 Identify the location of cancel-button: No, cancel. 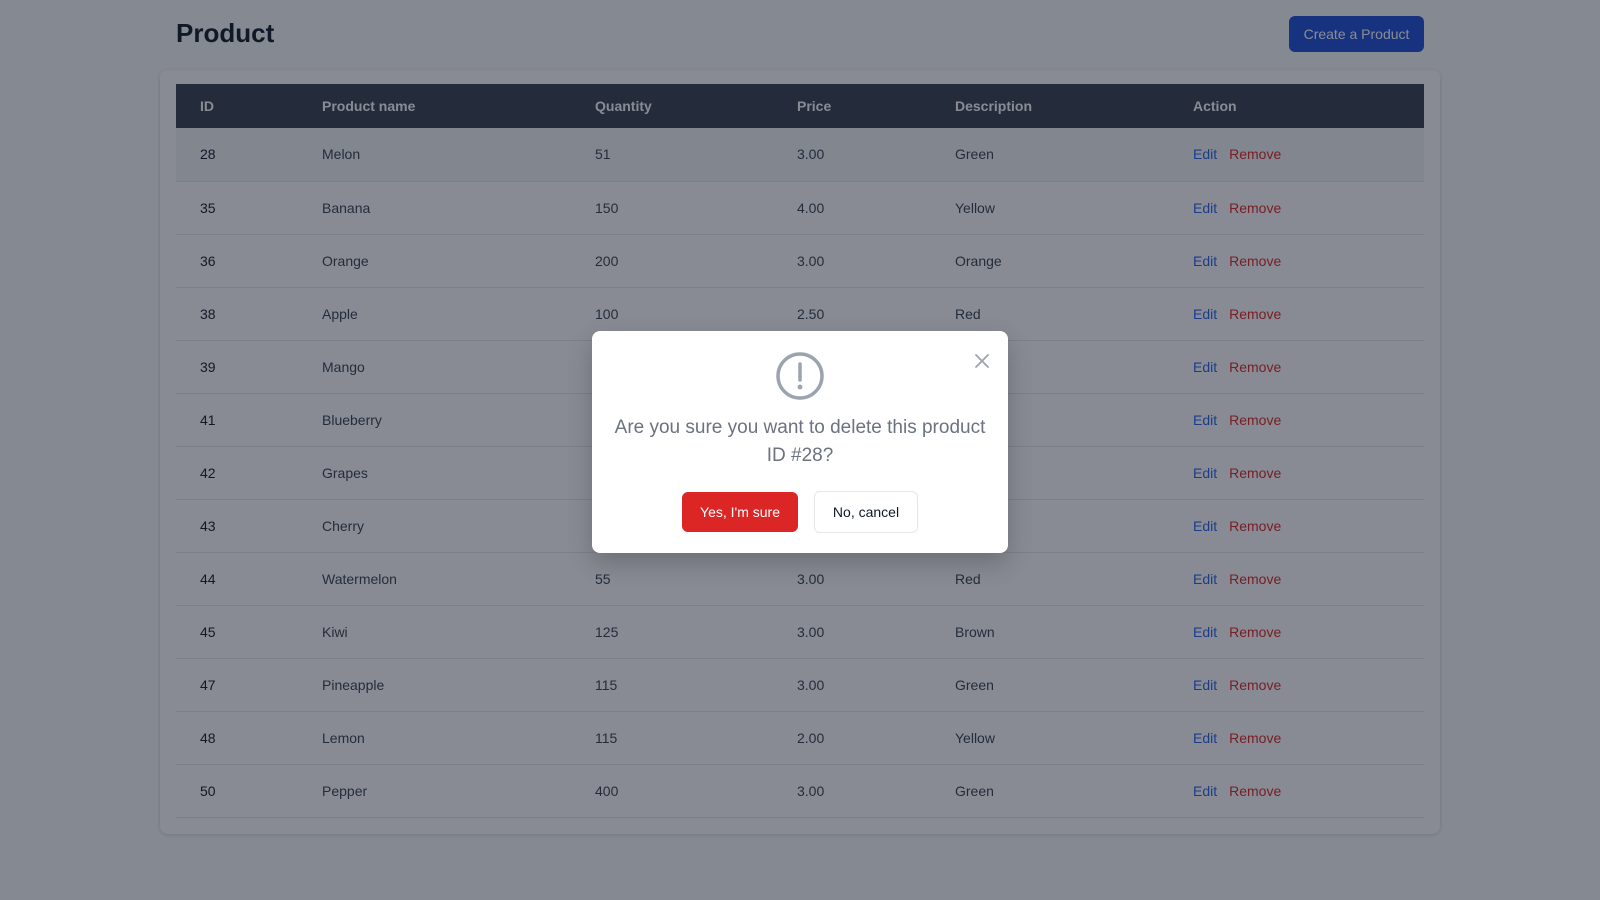
(866, 512).